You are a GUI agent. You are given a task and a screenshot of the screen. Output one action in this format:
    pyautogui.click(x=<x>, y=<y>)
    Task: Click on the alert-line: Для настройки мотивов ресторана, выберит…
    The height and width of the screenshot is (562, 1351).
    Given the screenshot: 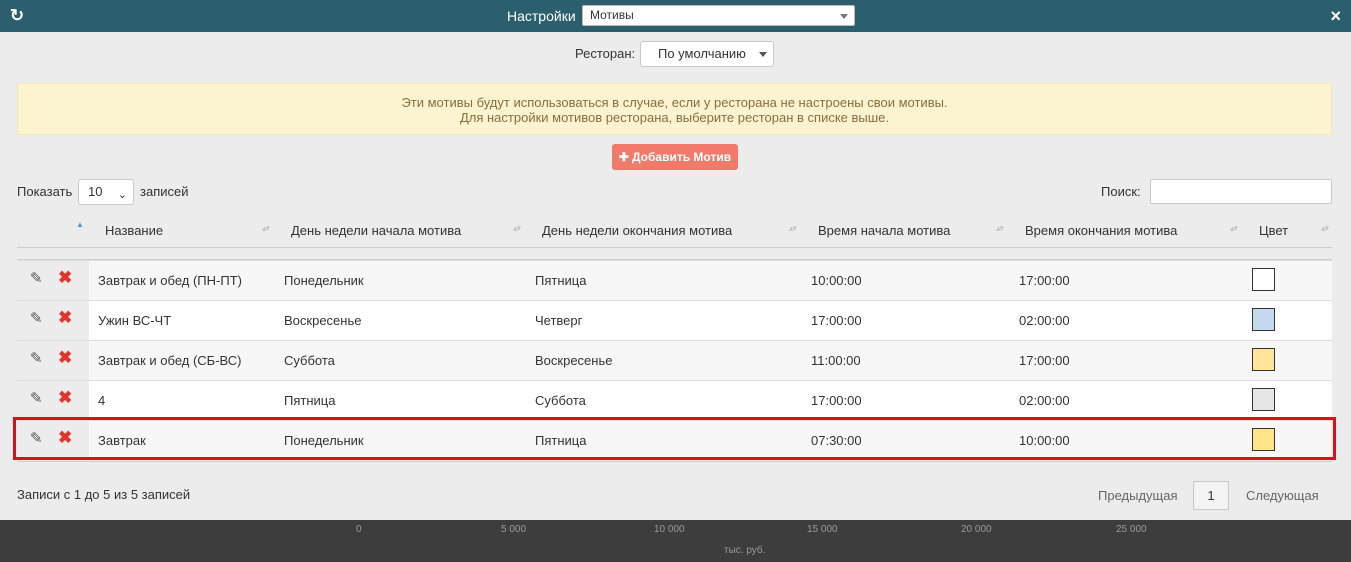 What is the action you would take?
    pyautogui.click(x=674, y=117)
    